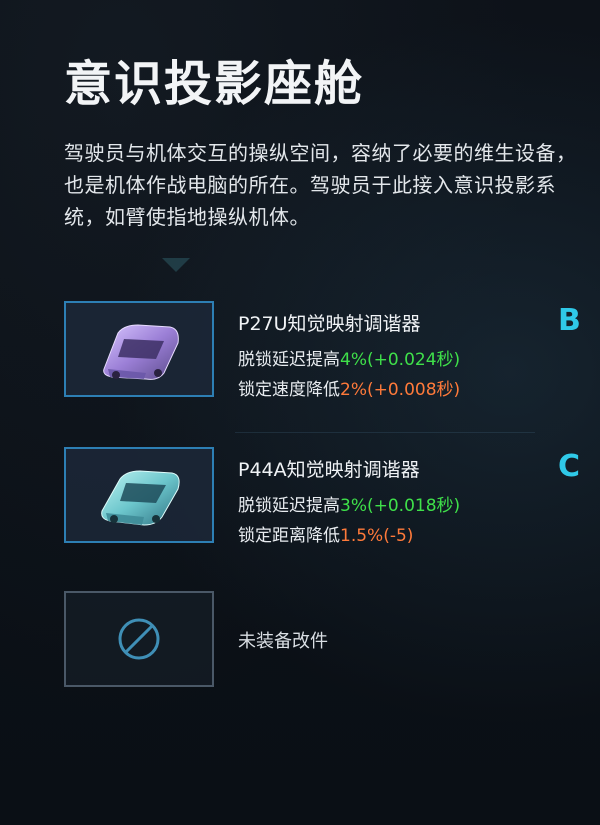 This screenshot has width=600, height=825. What do you see at coordinates (214, 84) in the screenshot?
I see `panel-title: 意识投影座舱` at bounding box center [214, 84].